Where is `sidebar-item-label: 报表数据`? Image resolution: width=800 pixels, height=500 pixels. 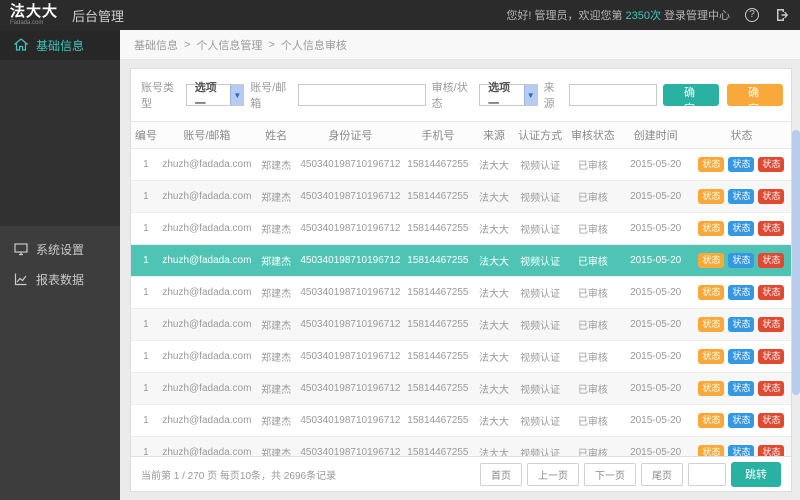
sidebar-item-label: 报表数据 is located at coordinates (60, 279).